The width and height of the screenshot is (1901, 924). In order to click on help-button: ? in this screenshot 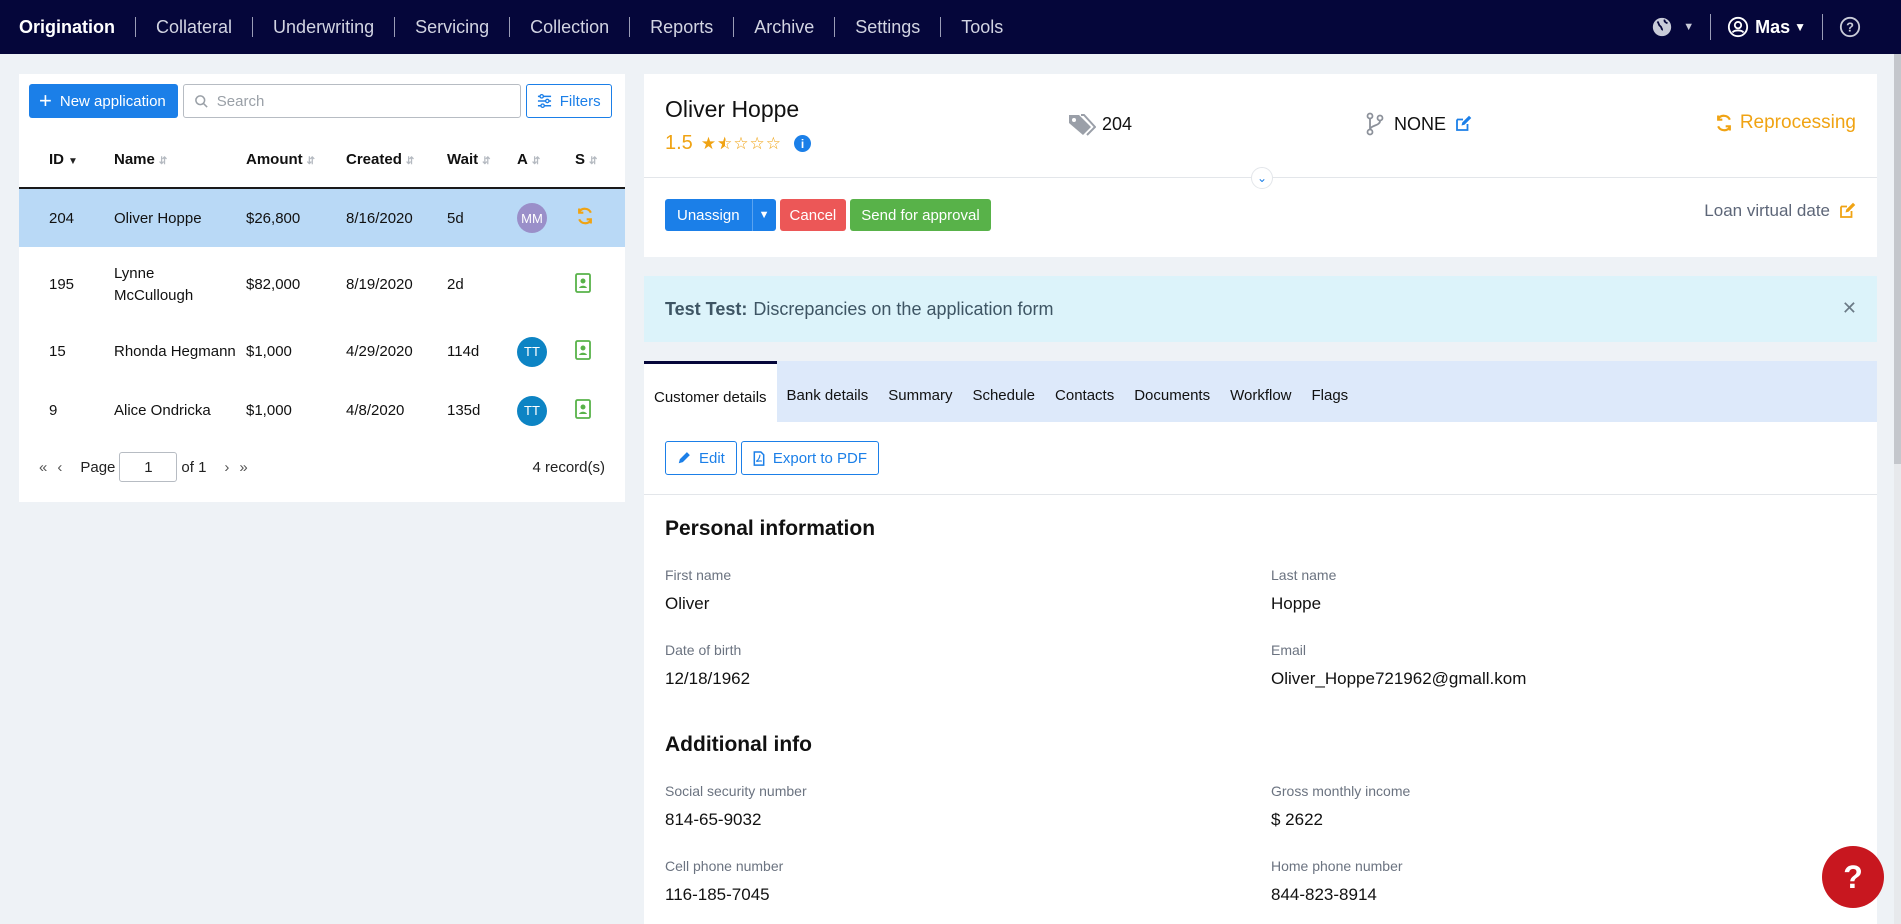, I will do `click(1853, 877)`.